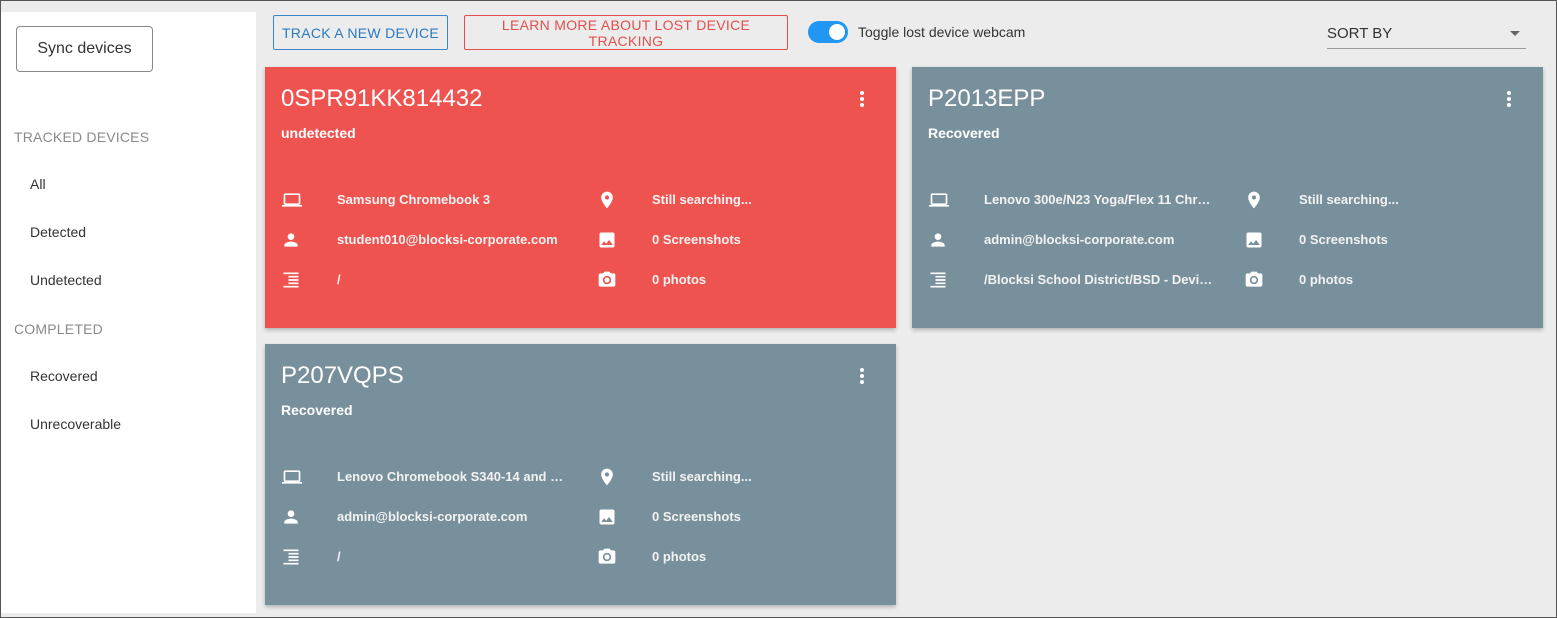 This screenshot has height=618, width=1557. What do you see at coordinates (626, 32) in the screenshot?
I see `learn-more-button: LEARN MORE ABOUT LOST DEVICE TRACKING` at bounding box center [626, 32].